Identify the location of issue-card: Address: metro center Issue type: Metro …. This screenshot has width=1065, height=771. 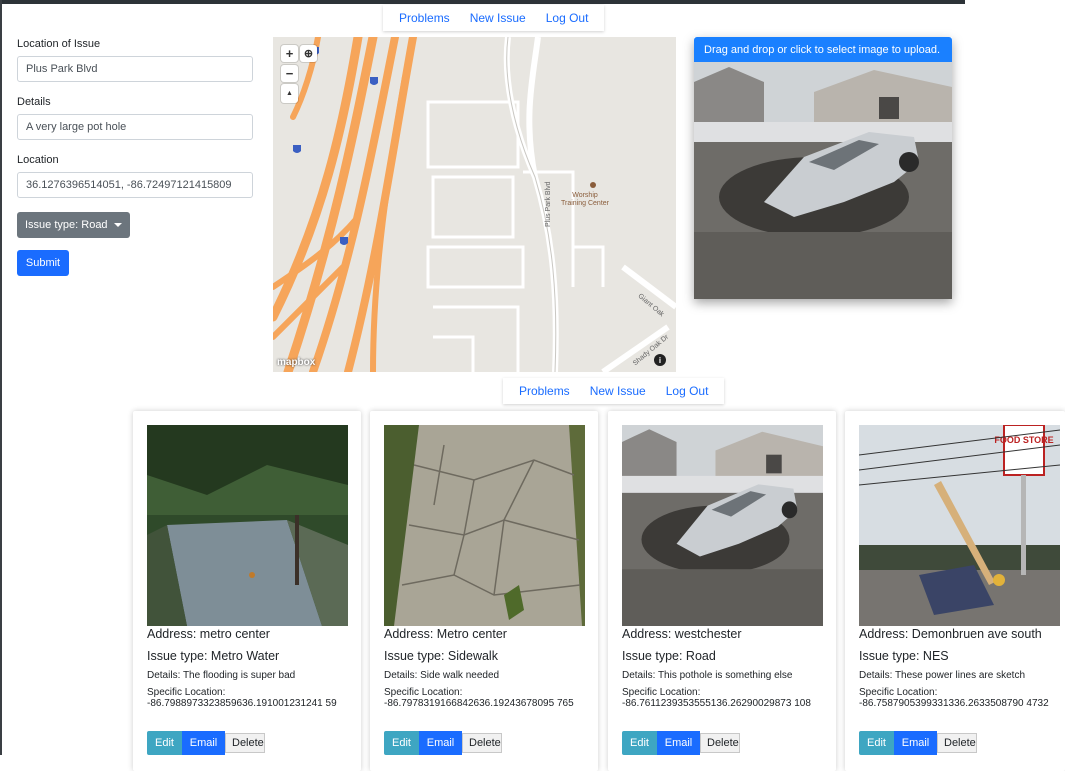
(247, 591).